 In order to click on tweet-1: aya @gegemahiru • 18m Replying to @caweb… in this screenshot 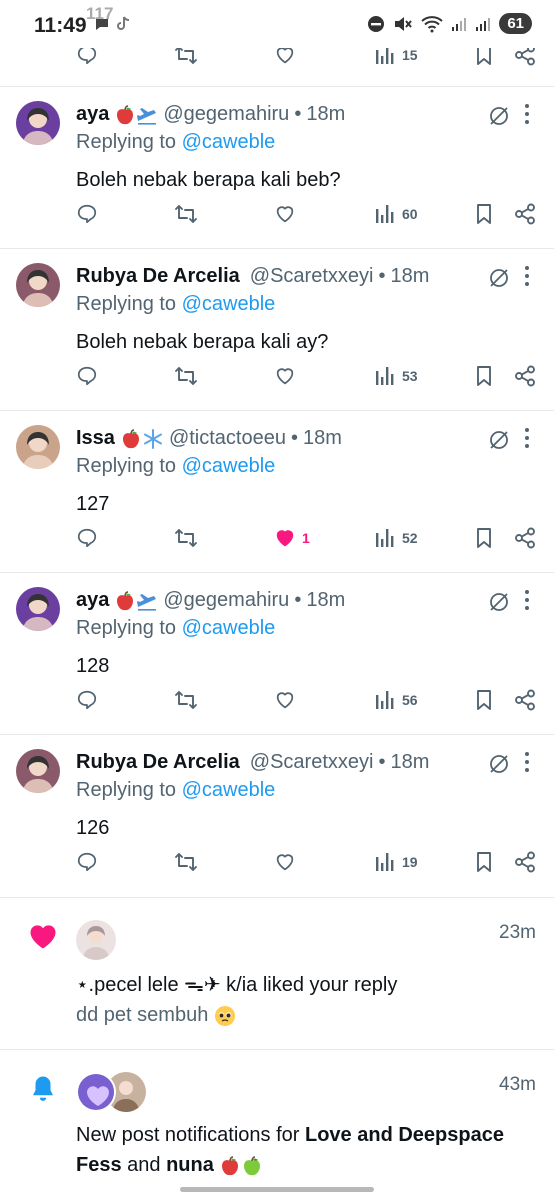, I will do `click(277, 167)`.